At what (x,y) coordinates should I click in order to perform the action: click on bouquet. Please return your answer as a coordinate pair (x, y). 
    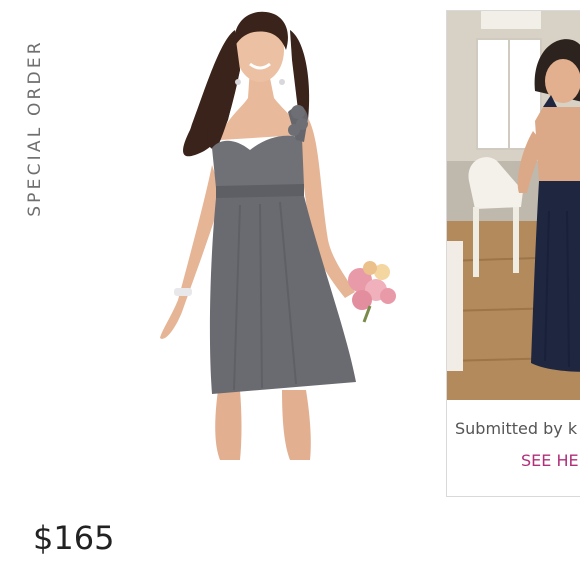
    Looking at the image, I should click on (372, 292).